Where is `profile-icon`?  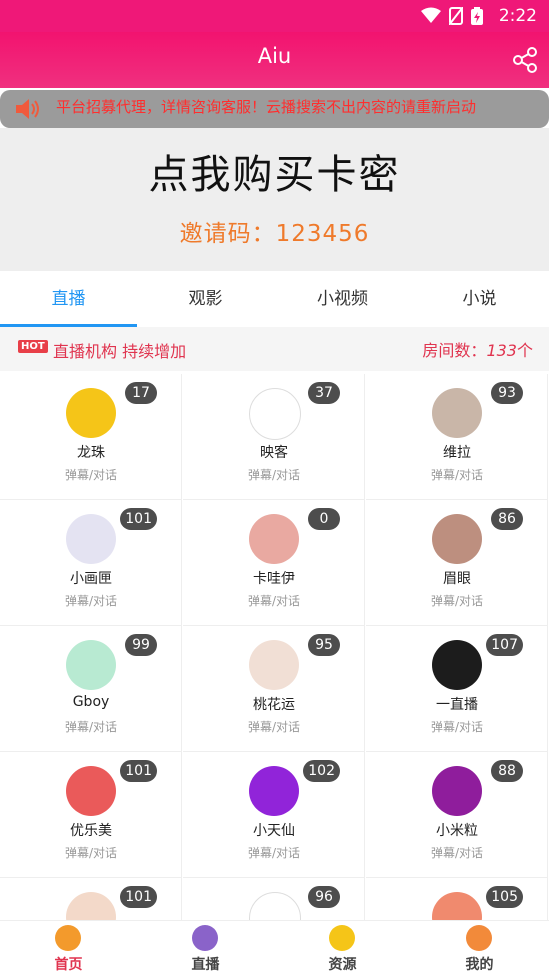 profile-icon is located at coordinates (479, 938).